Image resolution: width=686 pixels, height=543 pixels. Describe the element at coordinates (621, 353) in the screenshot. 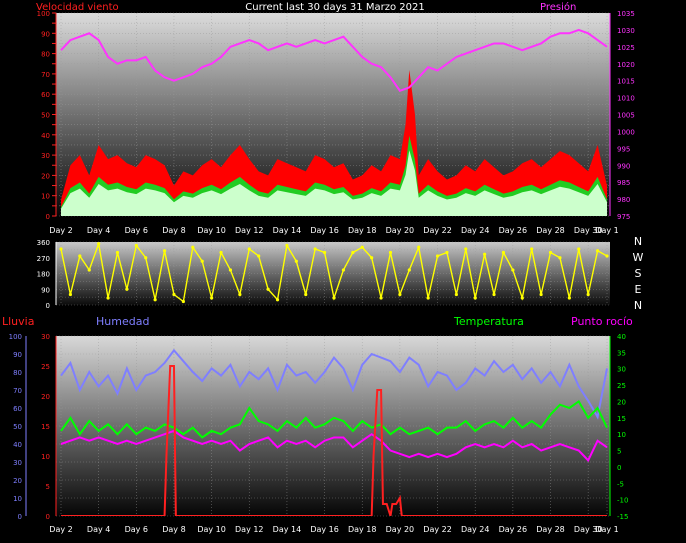

I see `y-tick-label-temperature: 35` at that location.